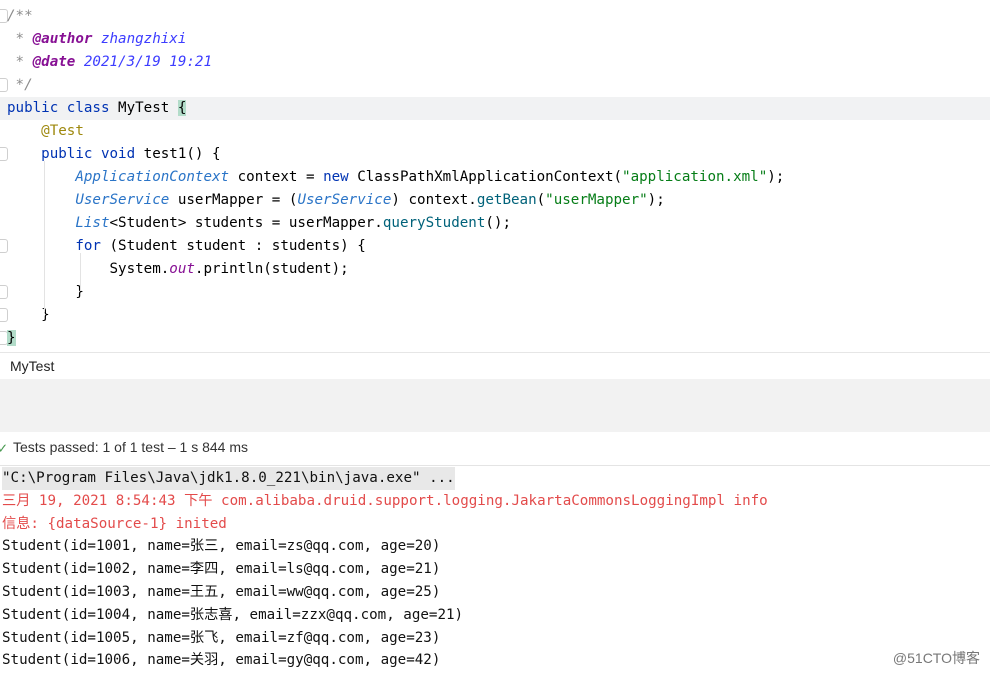 This screenshot has height=676, width=990. I want to click on code-token: zhangzhixi, so click(139, 39).